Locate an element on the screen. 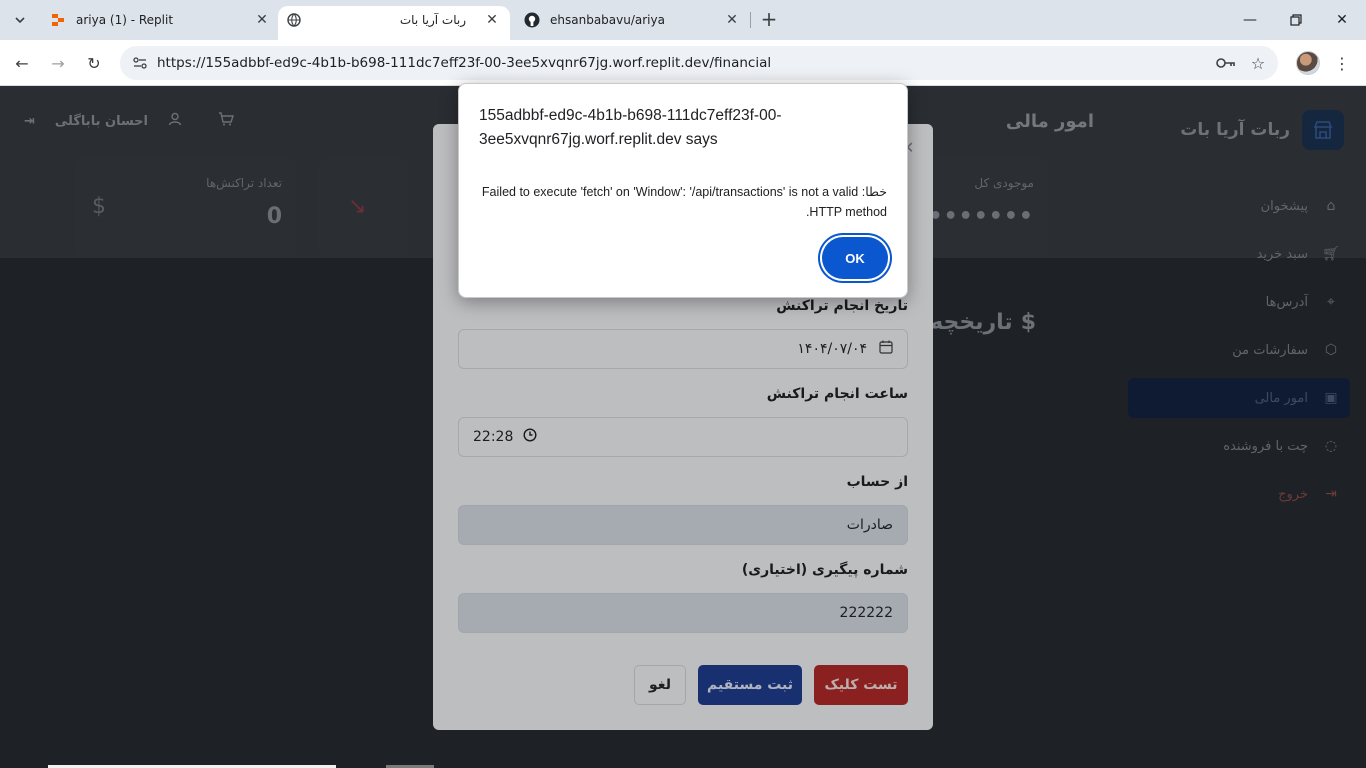 This screenshot has height=768, width=1366. tracking-value: 222222 is located at coordinates (866, 613).